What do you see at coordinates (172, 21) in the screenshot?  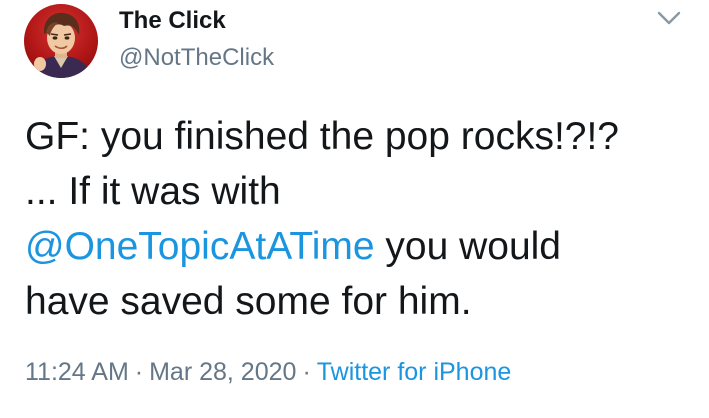 I see `author-display-name: The Click` at bounding box center [172, 21].